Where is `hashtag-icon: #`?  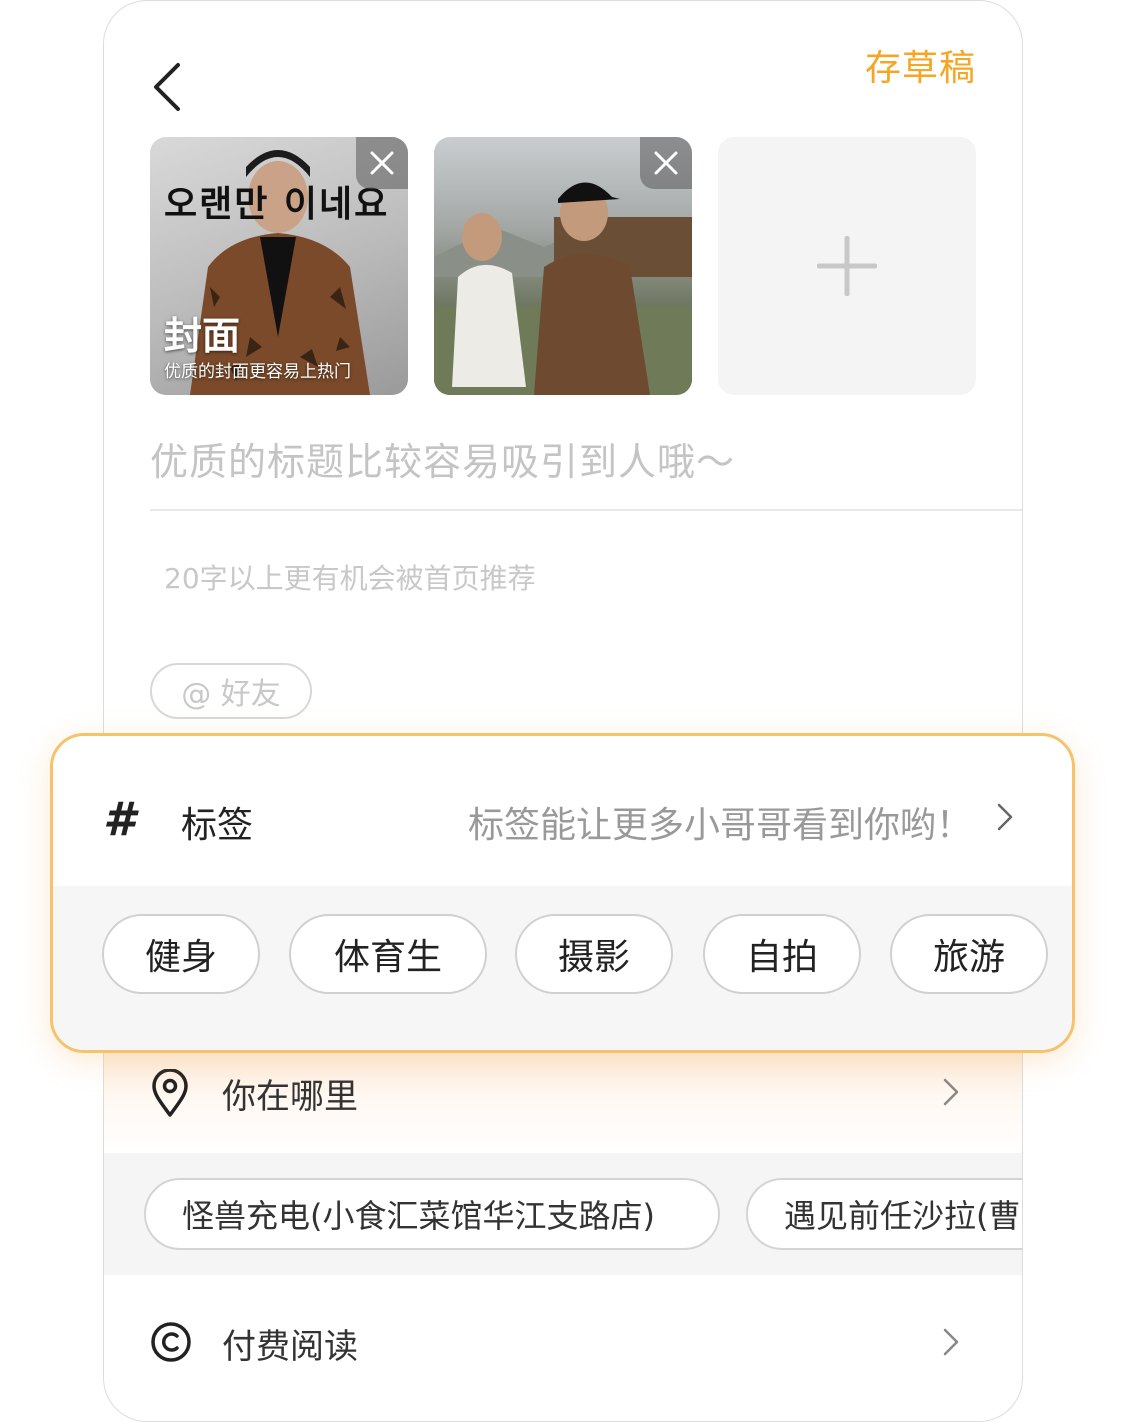 hashtag-icon: # is located at coordinates (119, 819).